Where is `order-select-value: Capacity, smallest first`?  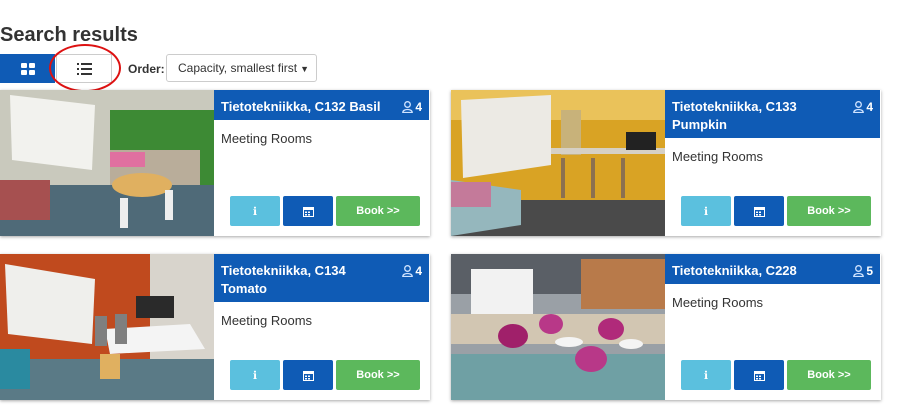
order-select-value: Capacity, smallest first is located at coordinates (238, 68).